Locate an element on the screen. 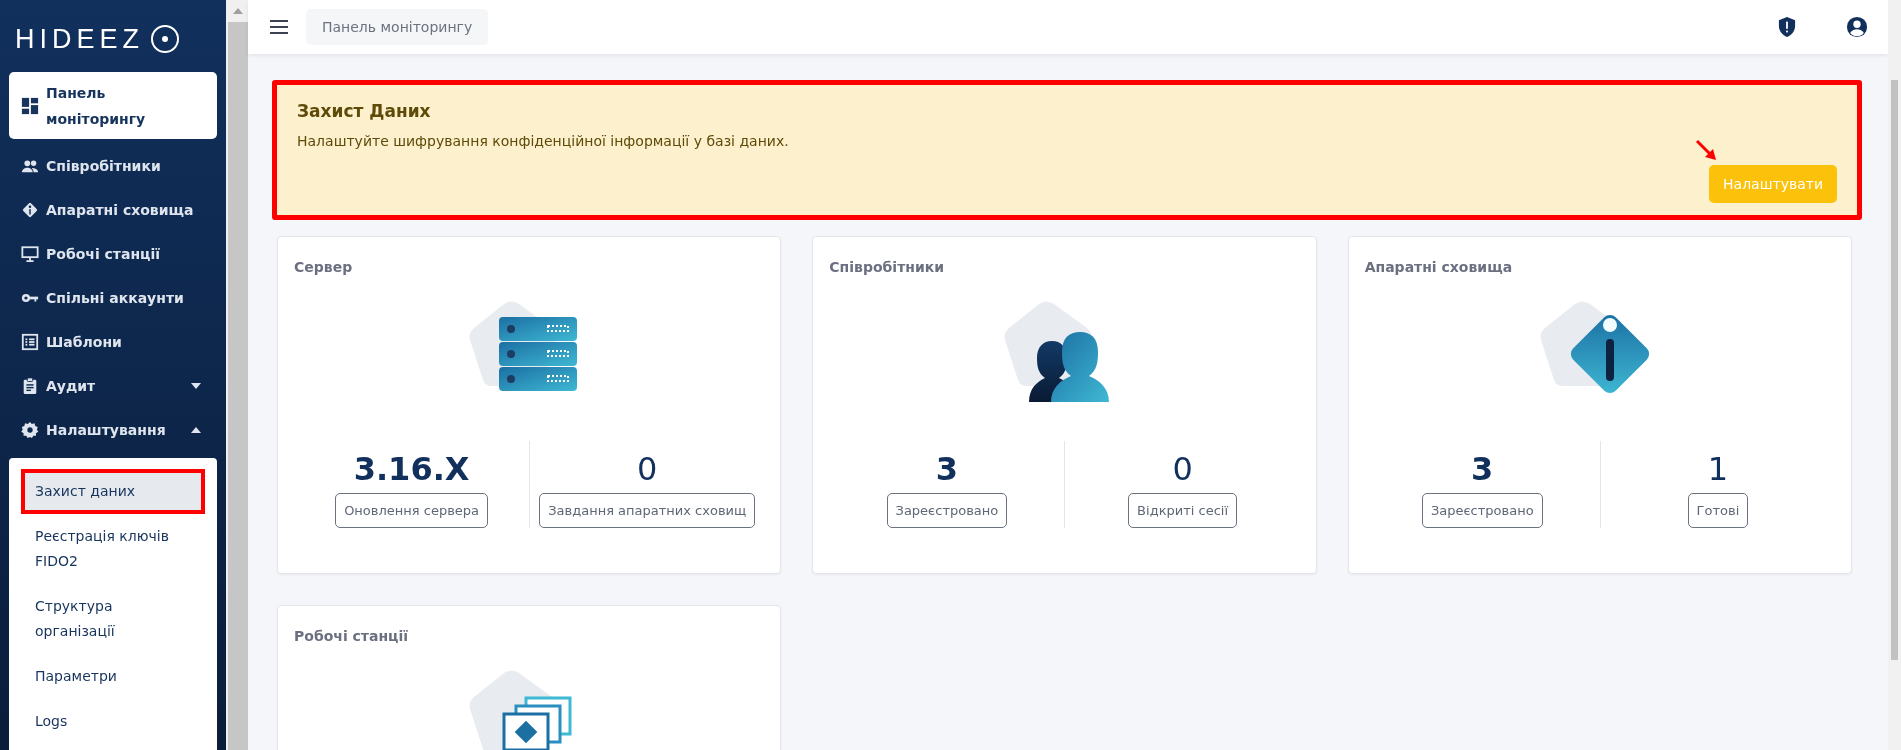 This screenshot has height=750, width=1901. stat-value: 1 is located at coordinates (1718, 469).